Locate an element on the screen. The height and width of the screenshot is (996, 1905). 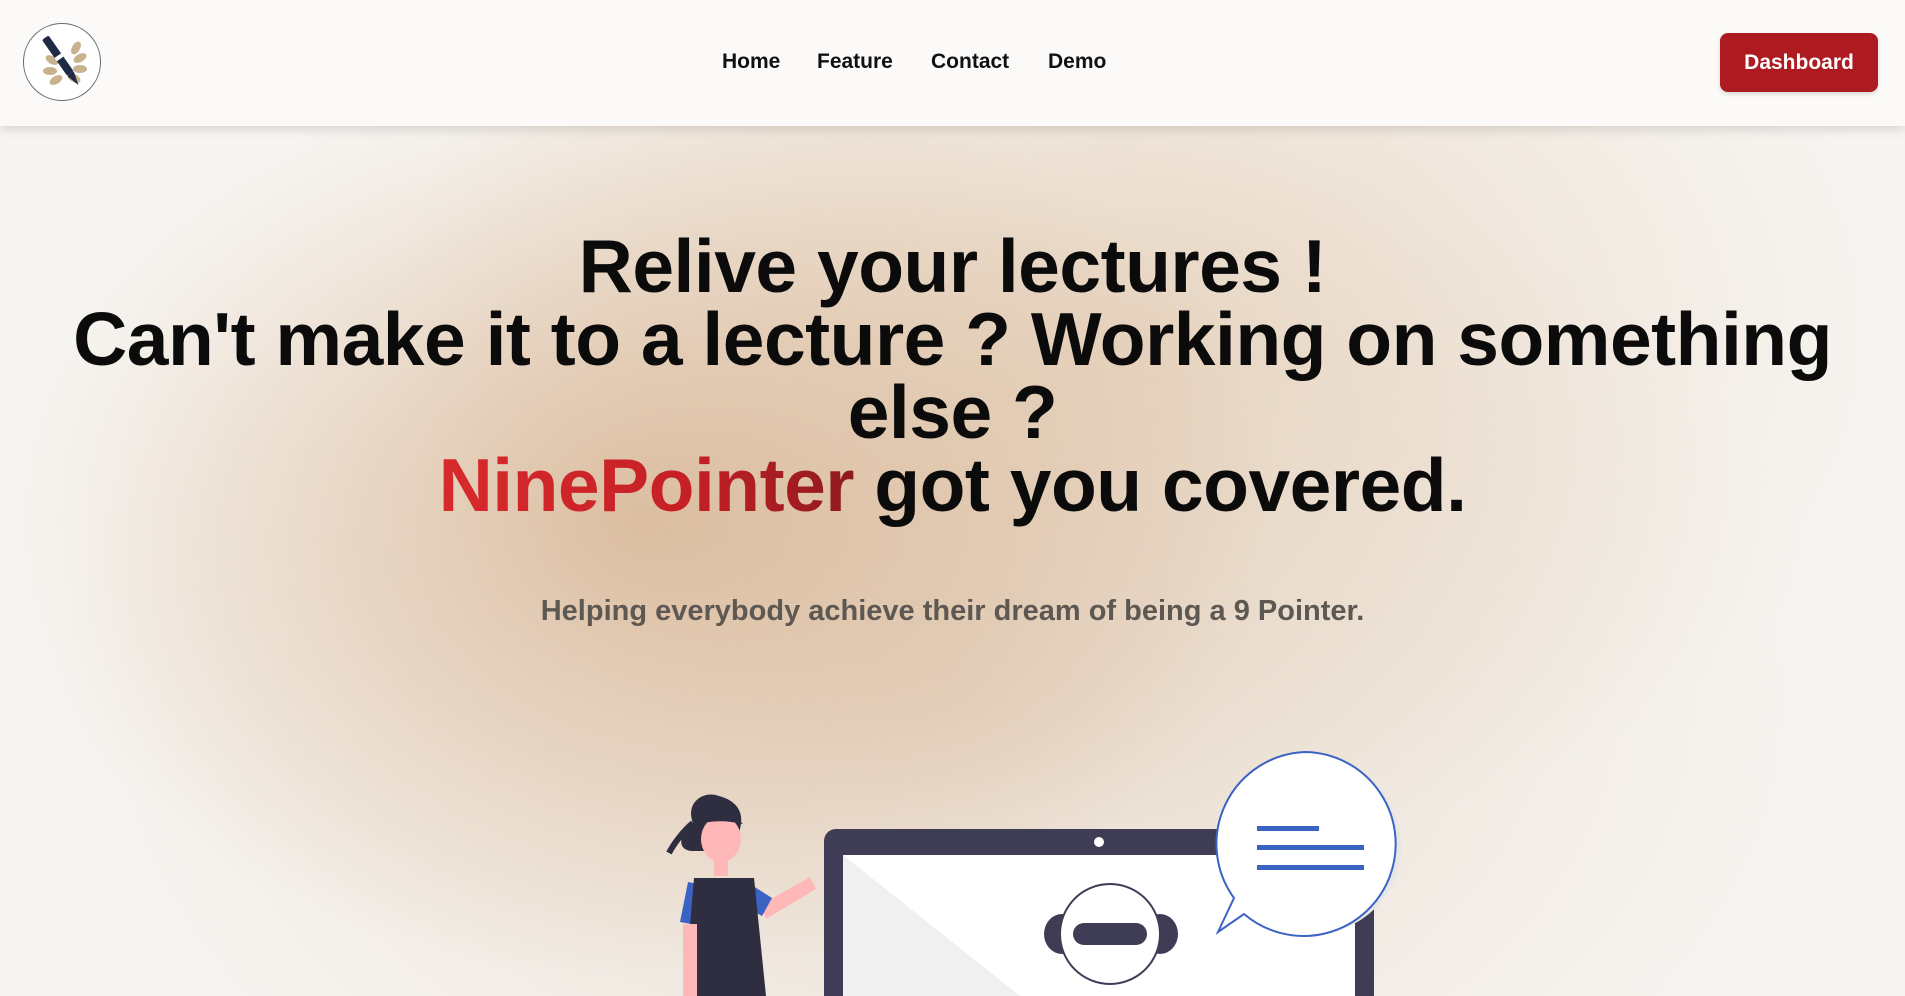
chat-bubble-icon is located at coordinates (1308, 843).